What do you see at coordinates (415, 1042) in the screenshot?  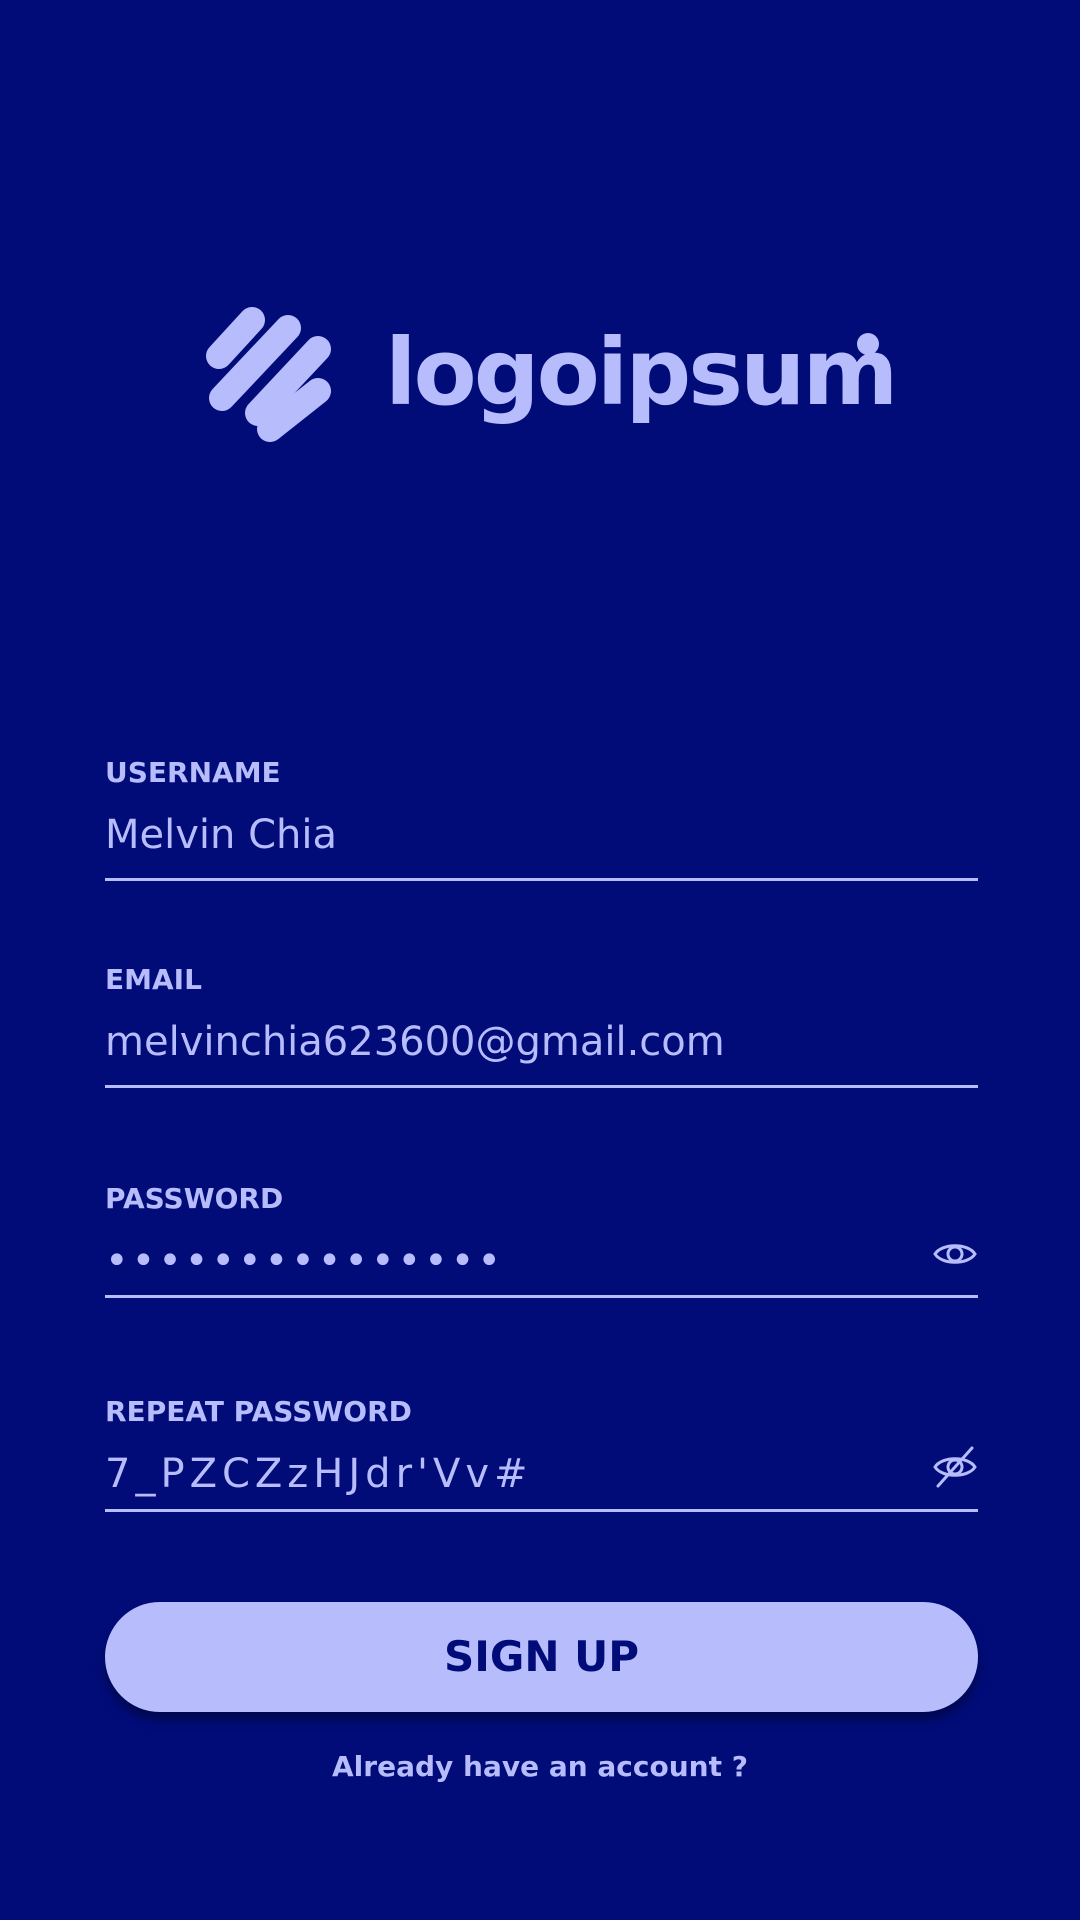 I see `email-input: melvinchia623600@gmail.com` at bounding box center [415, 1042].